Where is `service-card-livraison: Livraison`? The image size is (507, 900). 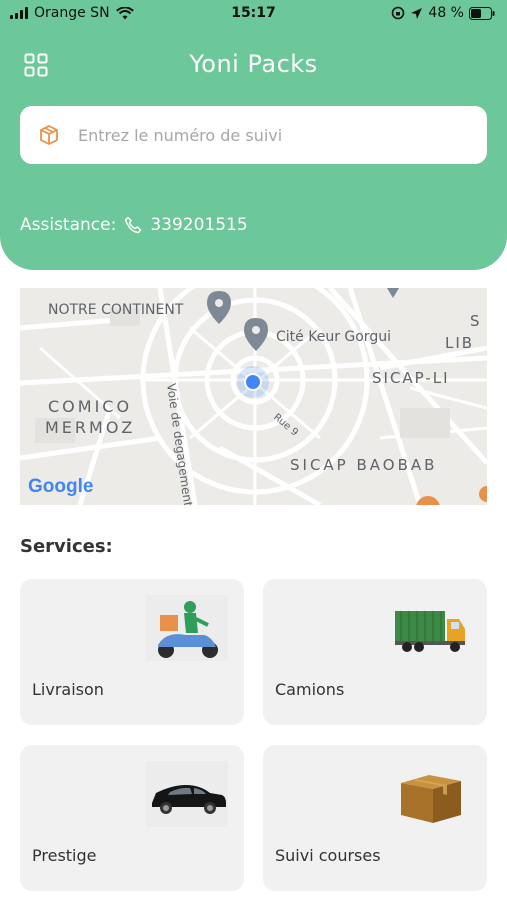
service-card-livraison: Livraison is located at coordinates (132, 652).